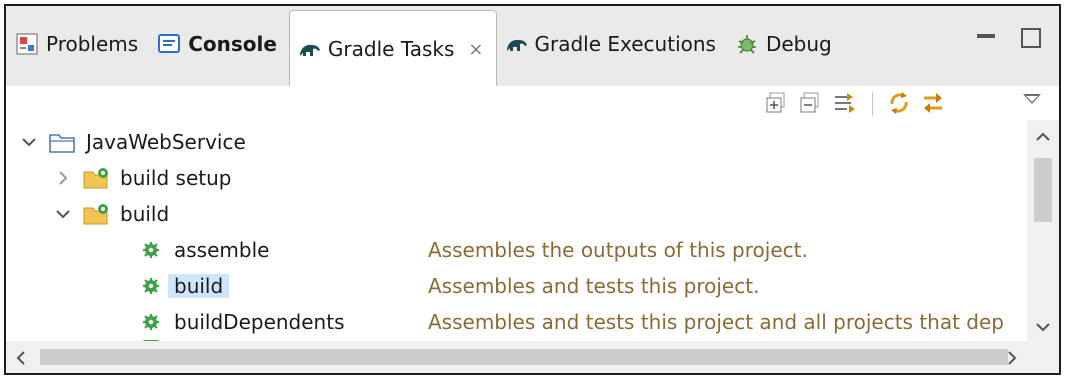 The image size is (1065, 379). I want to click on tree-group-row: build setup, so click(142, 178).